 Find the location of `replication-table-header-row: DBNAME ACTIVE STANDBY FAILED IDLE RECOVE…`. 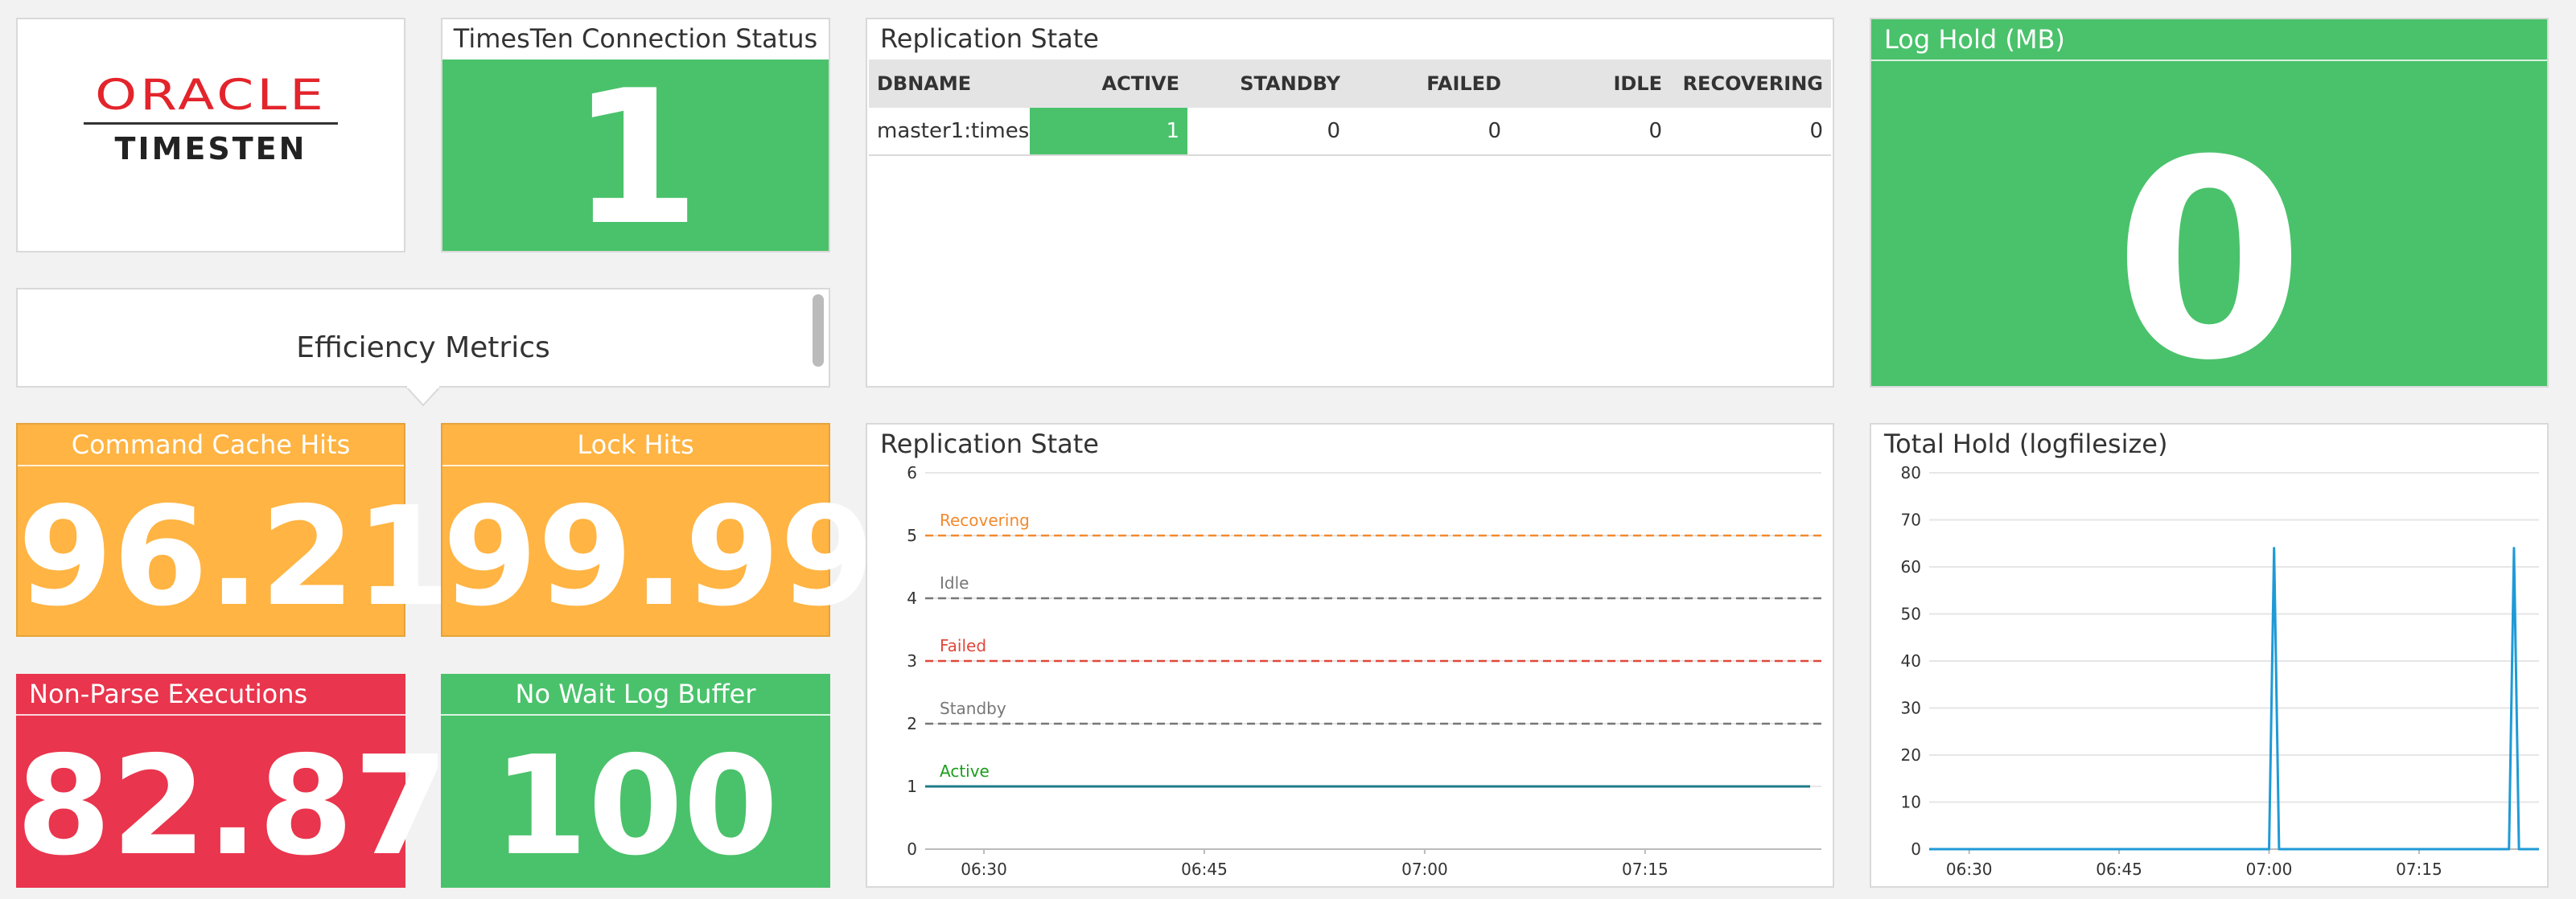

replication-table-header-row: DBNAME ACTIVE STANDBY FAILED IDLE RECOVE… is located at coordinates (1350, 84).